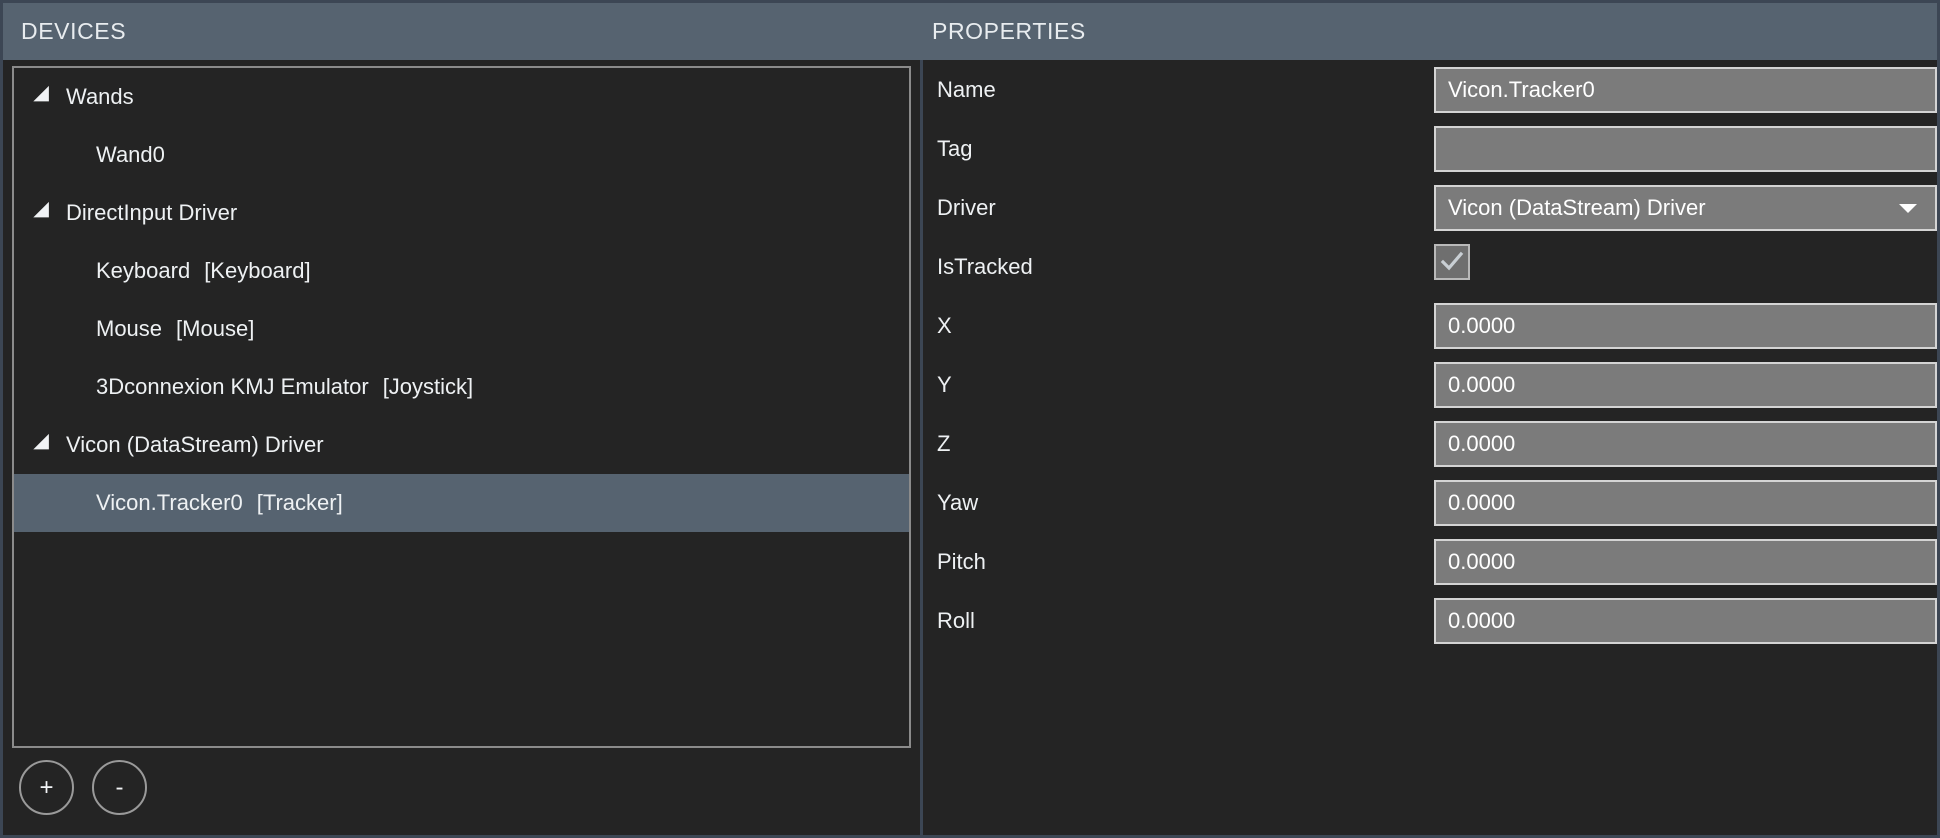 The image size is (1940, 838). What do you see at coordinates (1482, 384) in the screenshot?
I see `y-field-value: 0.0000` at bounding box center [1482, 384].